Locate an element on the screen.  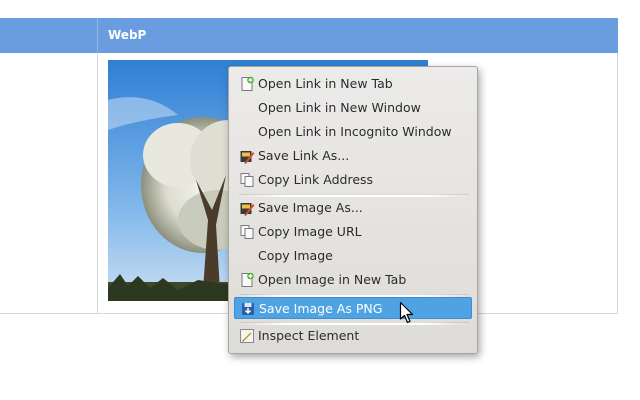
menu-item-label: Inspect Element is located at coordinates (309, 335).